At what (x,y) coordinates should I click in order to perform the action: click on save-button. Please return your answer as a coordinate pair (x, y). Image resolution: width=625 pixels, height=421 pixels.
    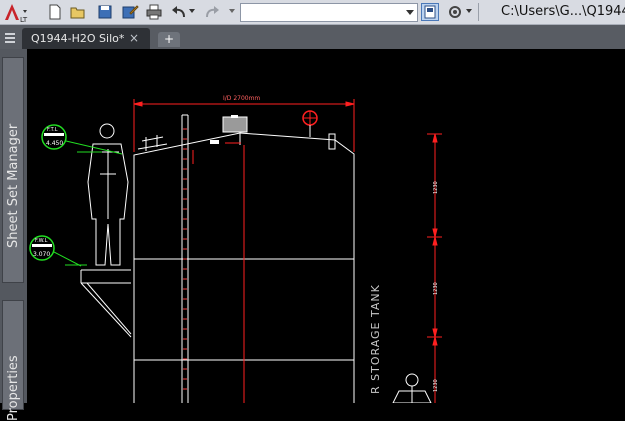
    Looking at the image, I should click on (105, 12).